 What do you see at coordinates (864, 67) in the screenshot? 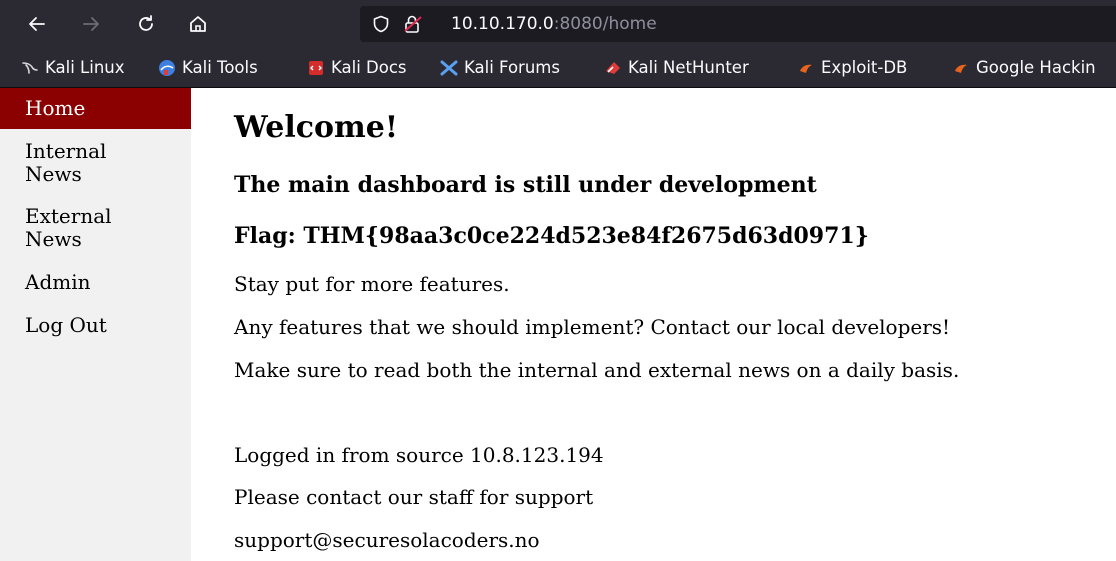
I see `bookmark-label: Exploit-DB` at bounding box center [864, 67].